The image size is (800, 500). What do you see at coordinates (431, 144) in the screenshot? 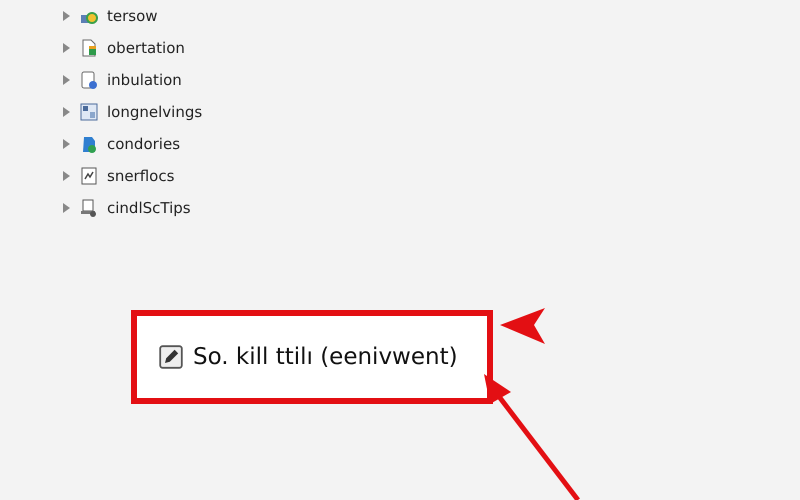
I see `tree-item: condories` at bounding box center [431, 144].